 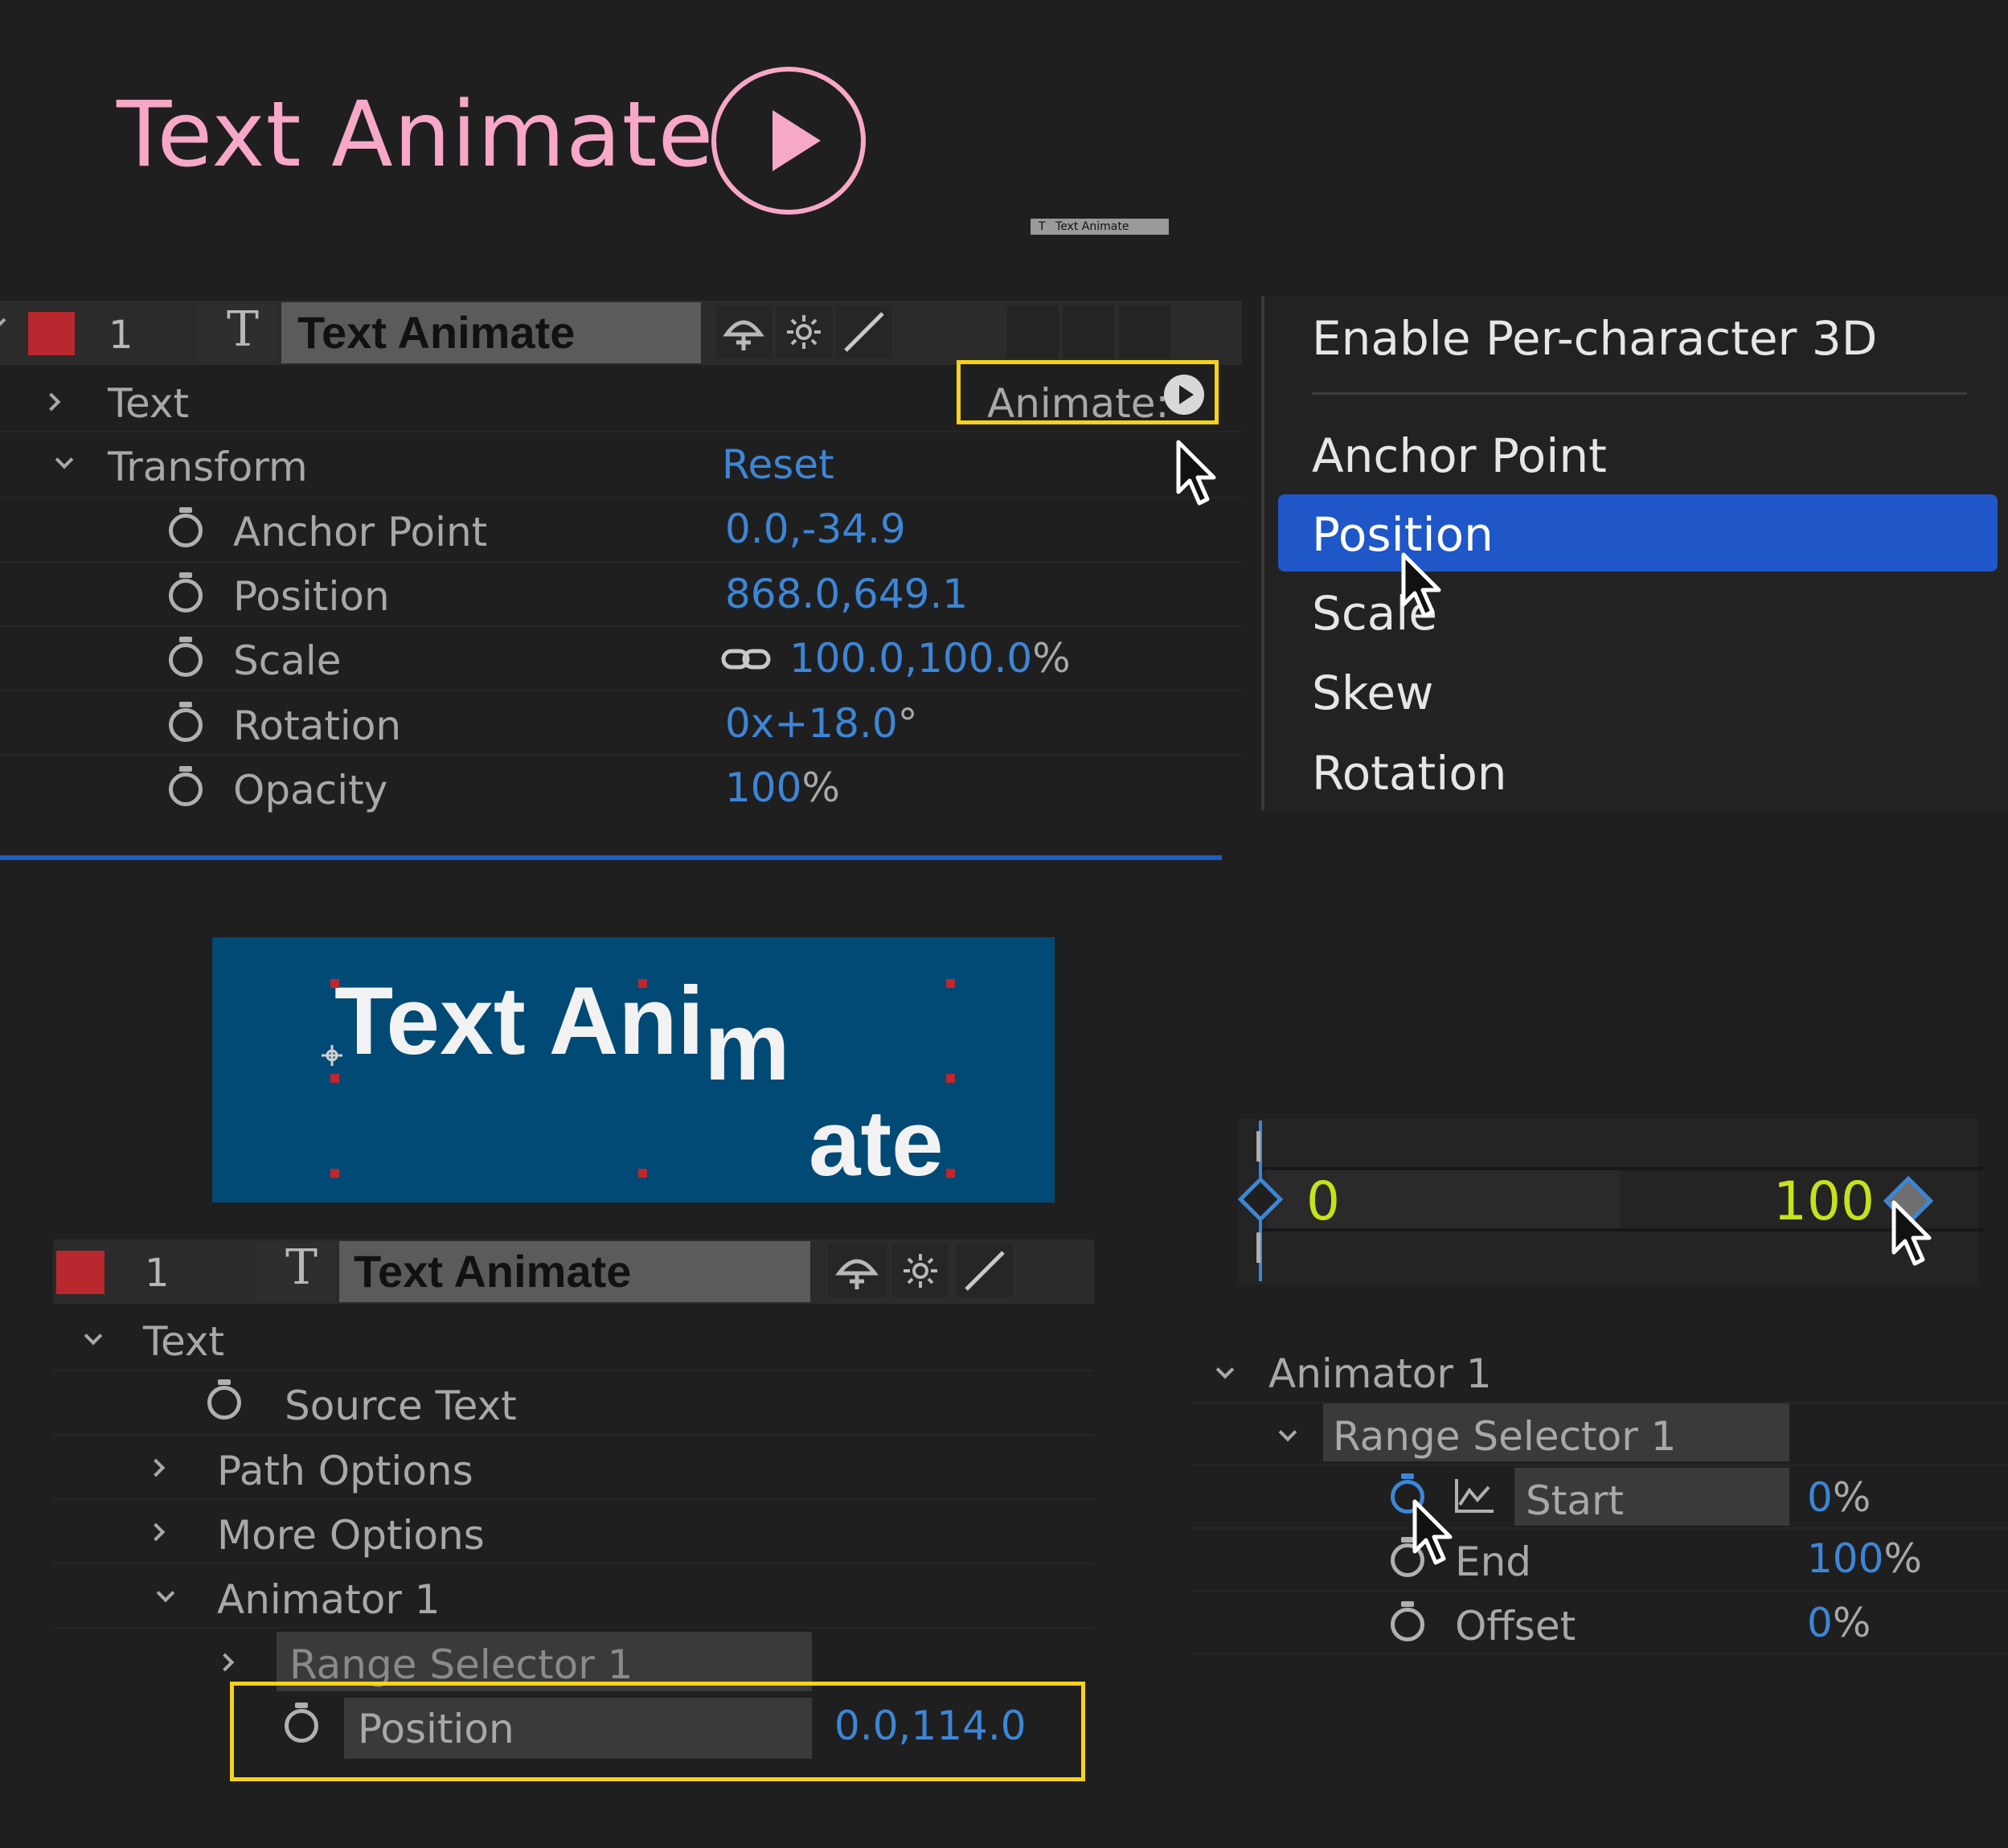 What do you see at coordinates (746, 660) in the screenshot?
I see `constrain-proportions-icon` at bounding box center [746, 660].